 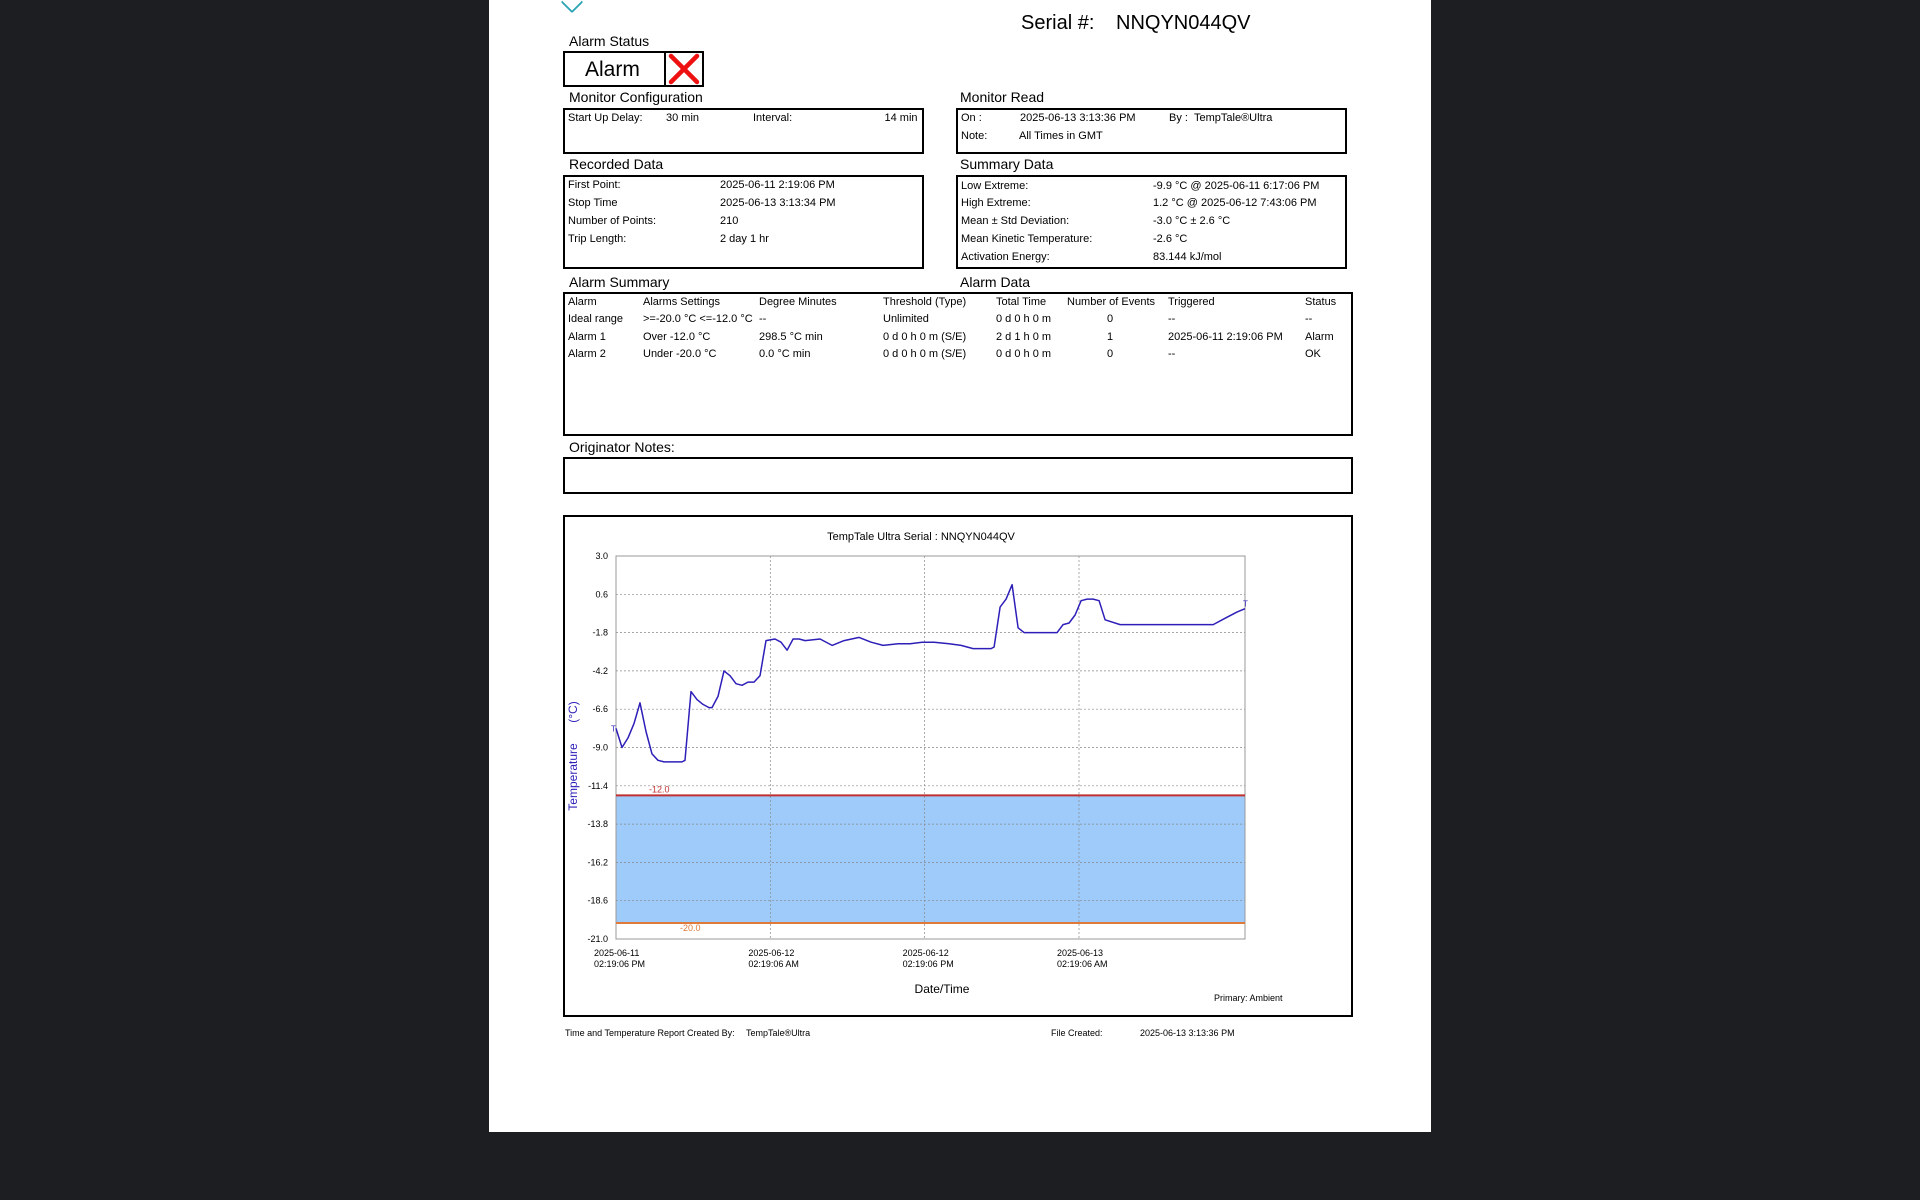 I want to click on y-tick-label: 0.6, so click(x=601, y=594).